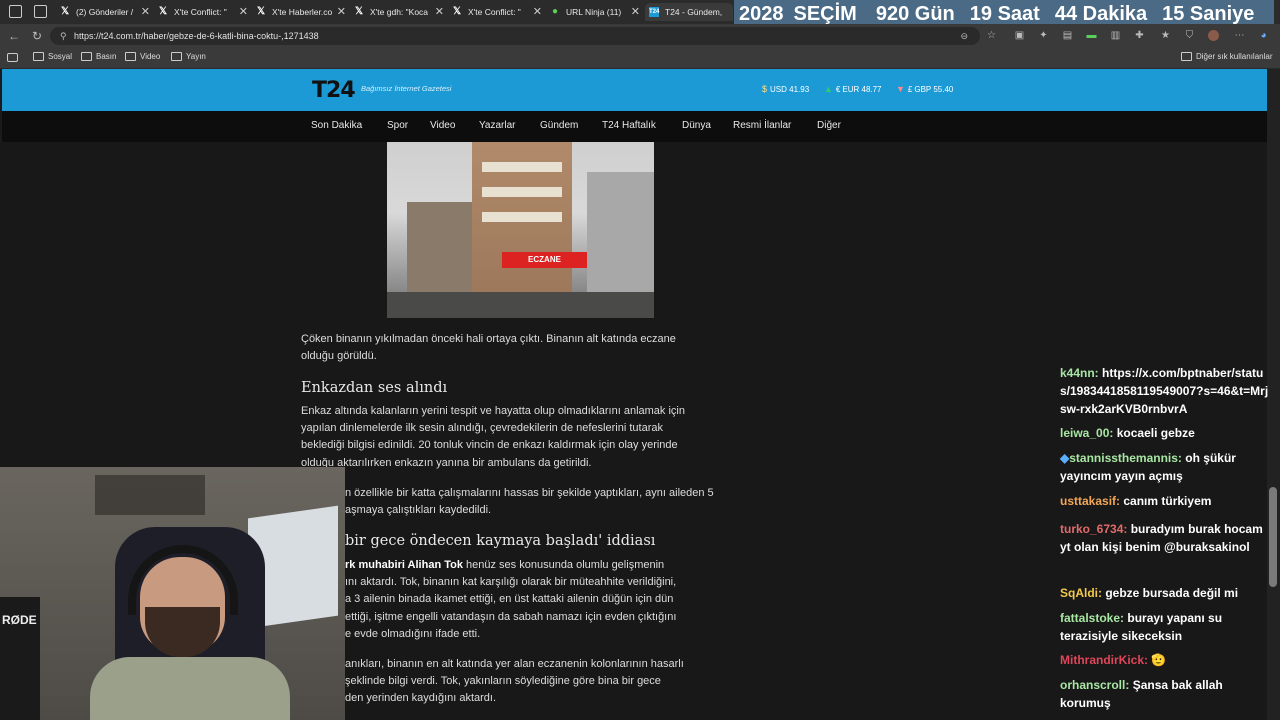 The image size is (1280, 720). Describe the element at coordinates (12, 57) in the screenshot. I see `reading-list-icon` at that location.